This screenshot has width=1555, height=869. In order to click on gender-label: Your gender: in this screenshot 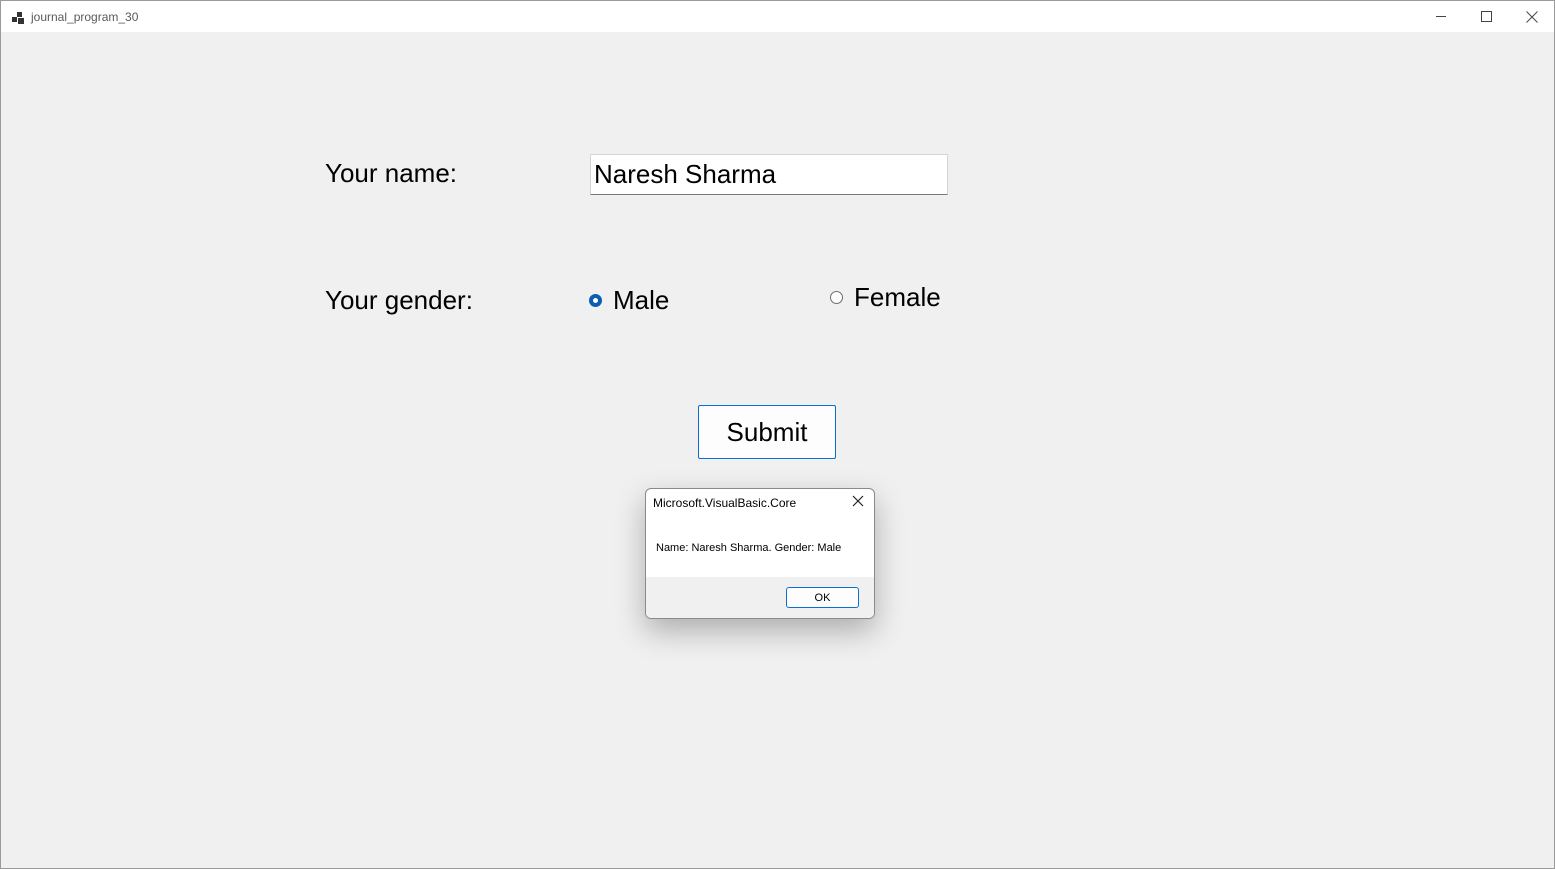, I will do `click(399, 300)`.